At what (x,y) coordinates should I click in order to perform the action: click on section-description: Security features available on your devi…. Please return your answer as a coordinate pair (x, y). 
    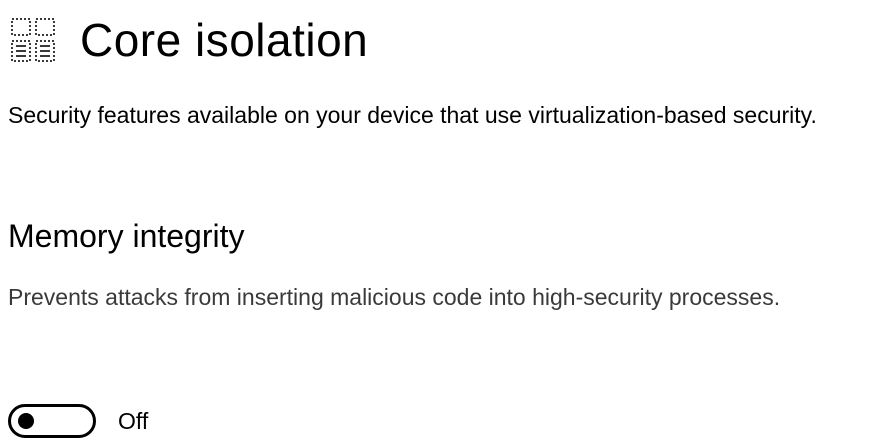
    Looking at the image, I should click on (412, 115).